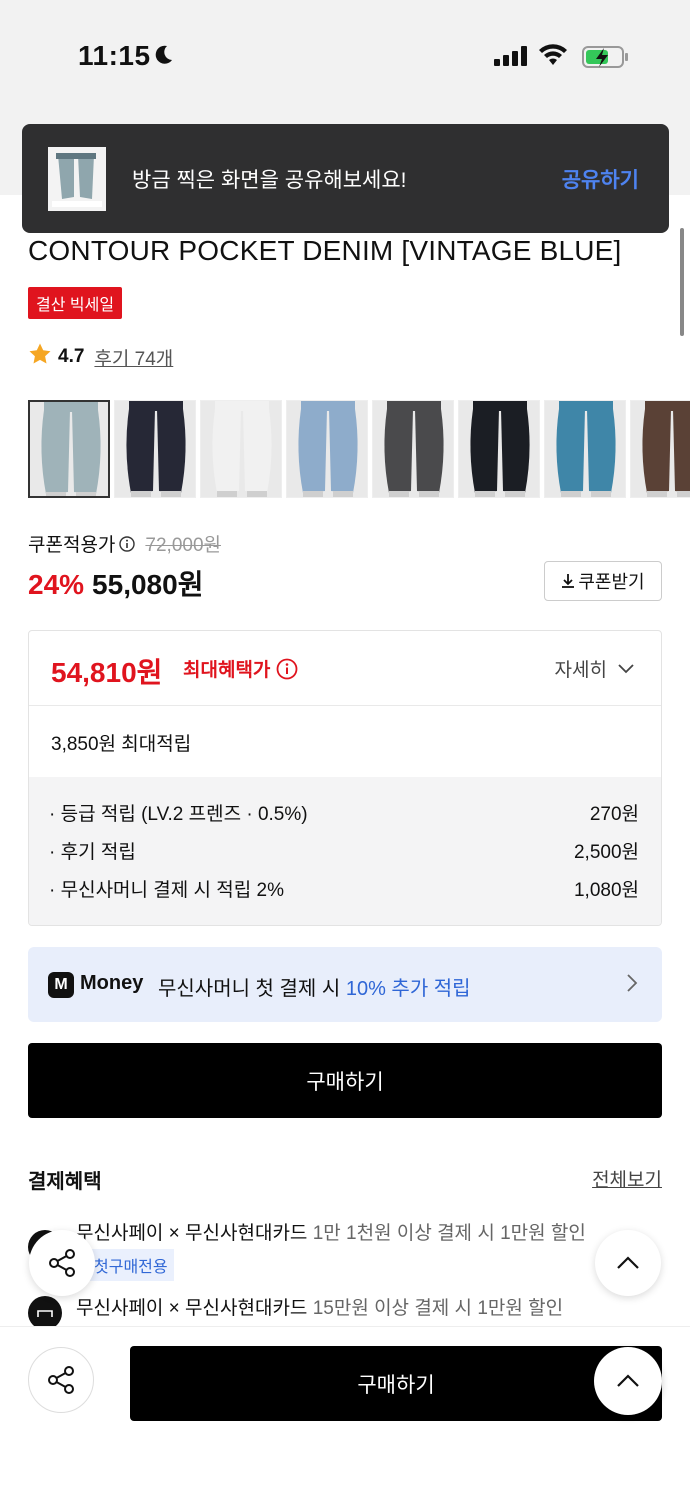  What do you see at coordinates (121, 744) in the screenshot?
I see `max-points: 3,850원 최대적립` at bounding box center [121, 744].